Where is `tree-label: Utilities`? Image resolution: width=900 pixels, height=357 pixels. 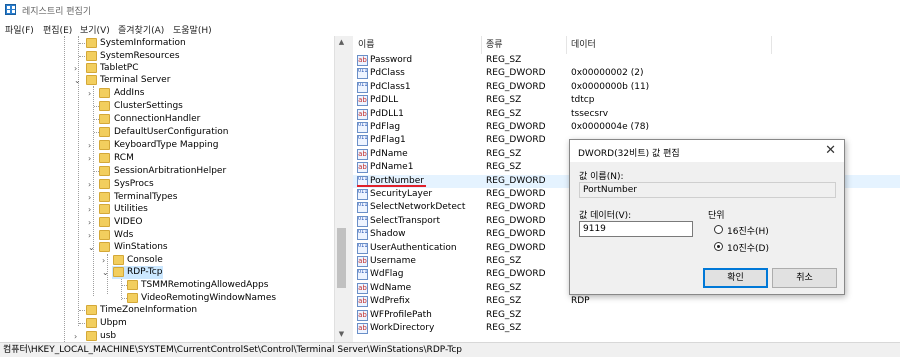
tree-label: Utilities is located at coordinates (131, 209).